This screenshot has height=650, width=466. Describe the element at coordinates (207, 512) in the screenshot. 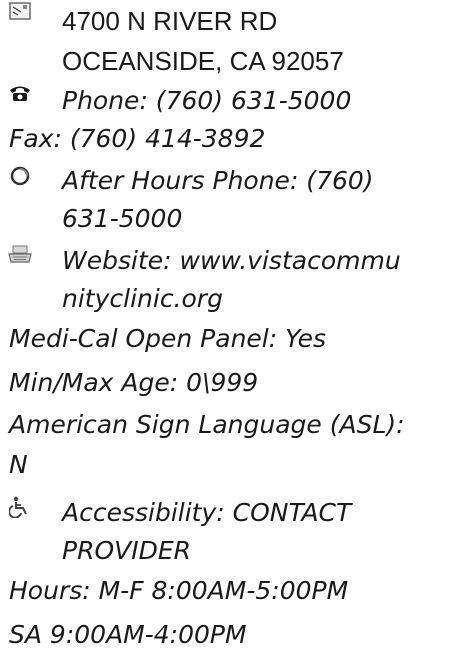

I see `accessibility-line-1: Accessibility: CONTACT` at that location.